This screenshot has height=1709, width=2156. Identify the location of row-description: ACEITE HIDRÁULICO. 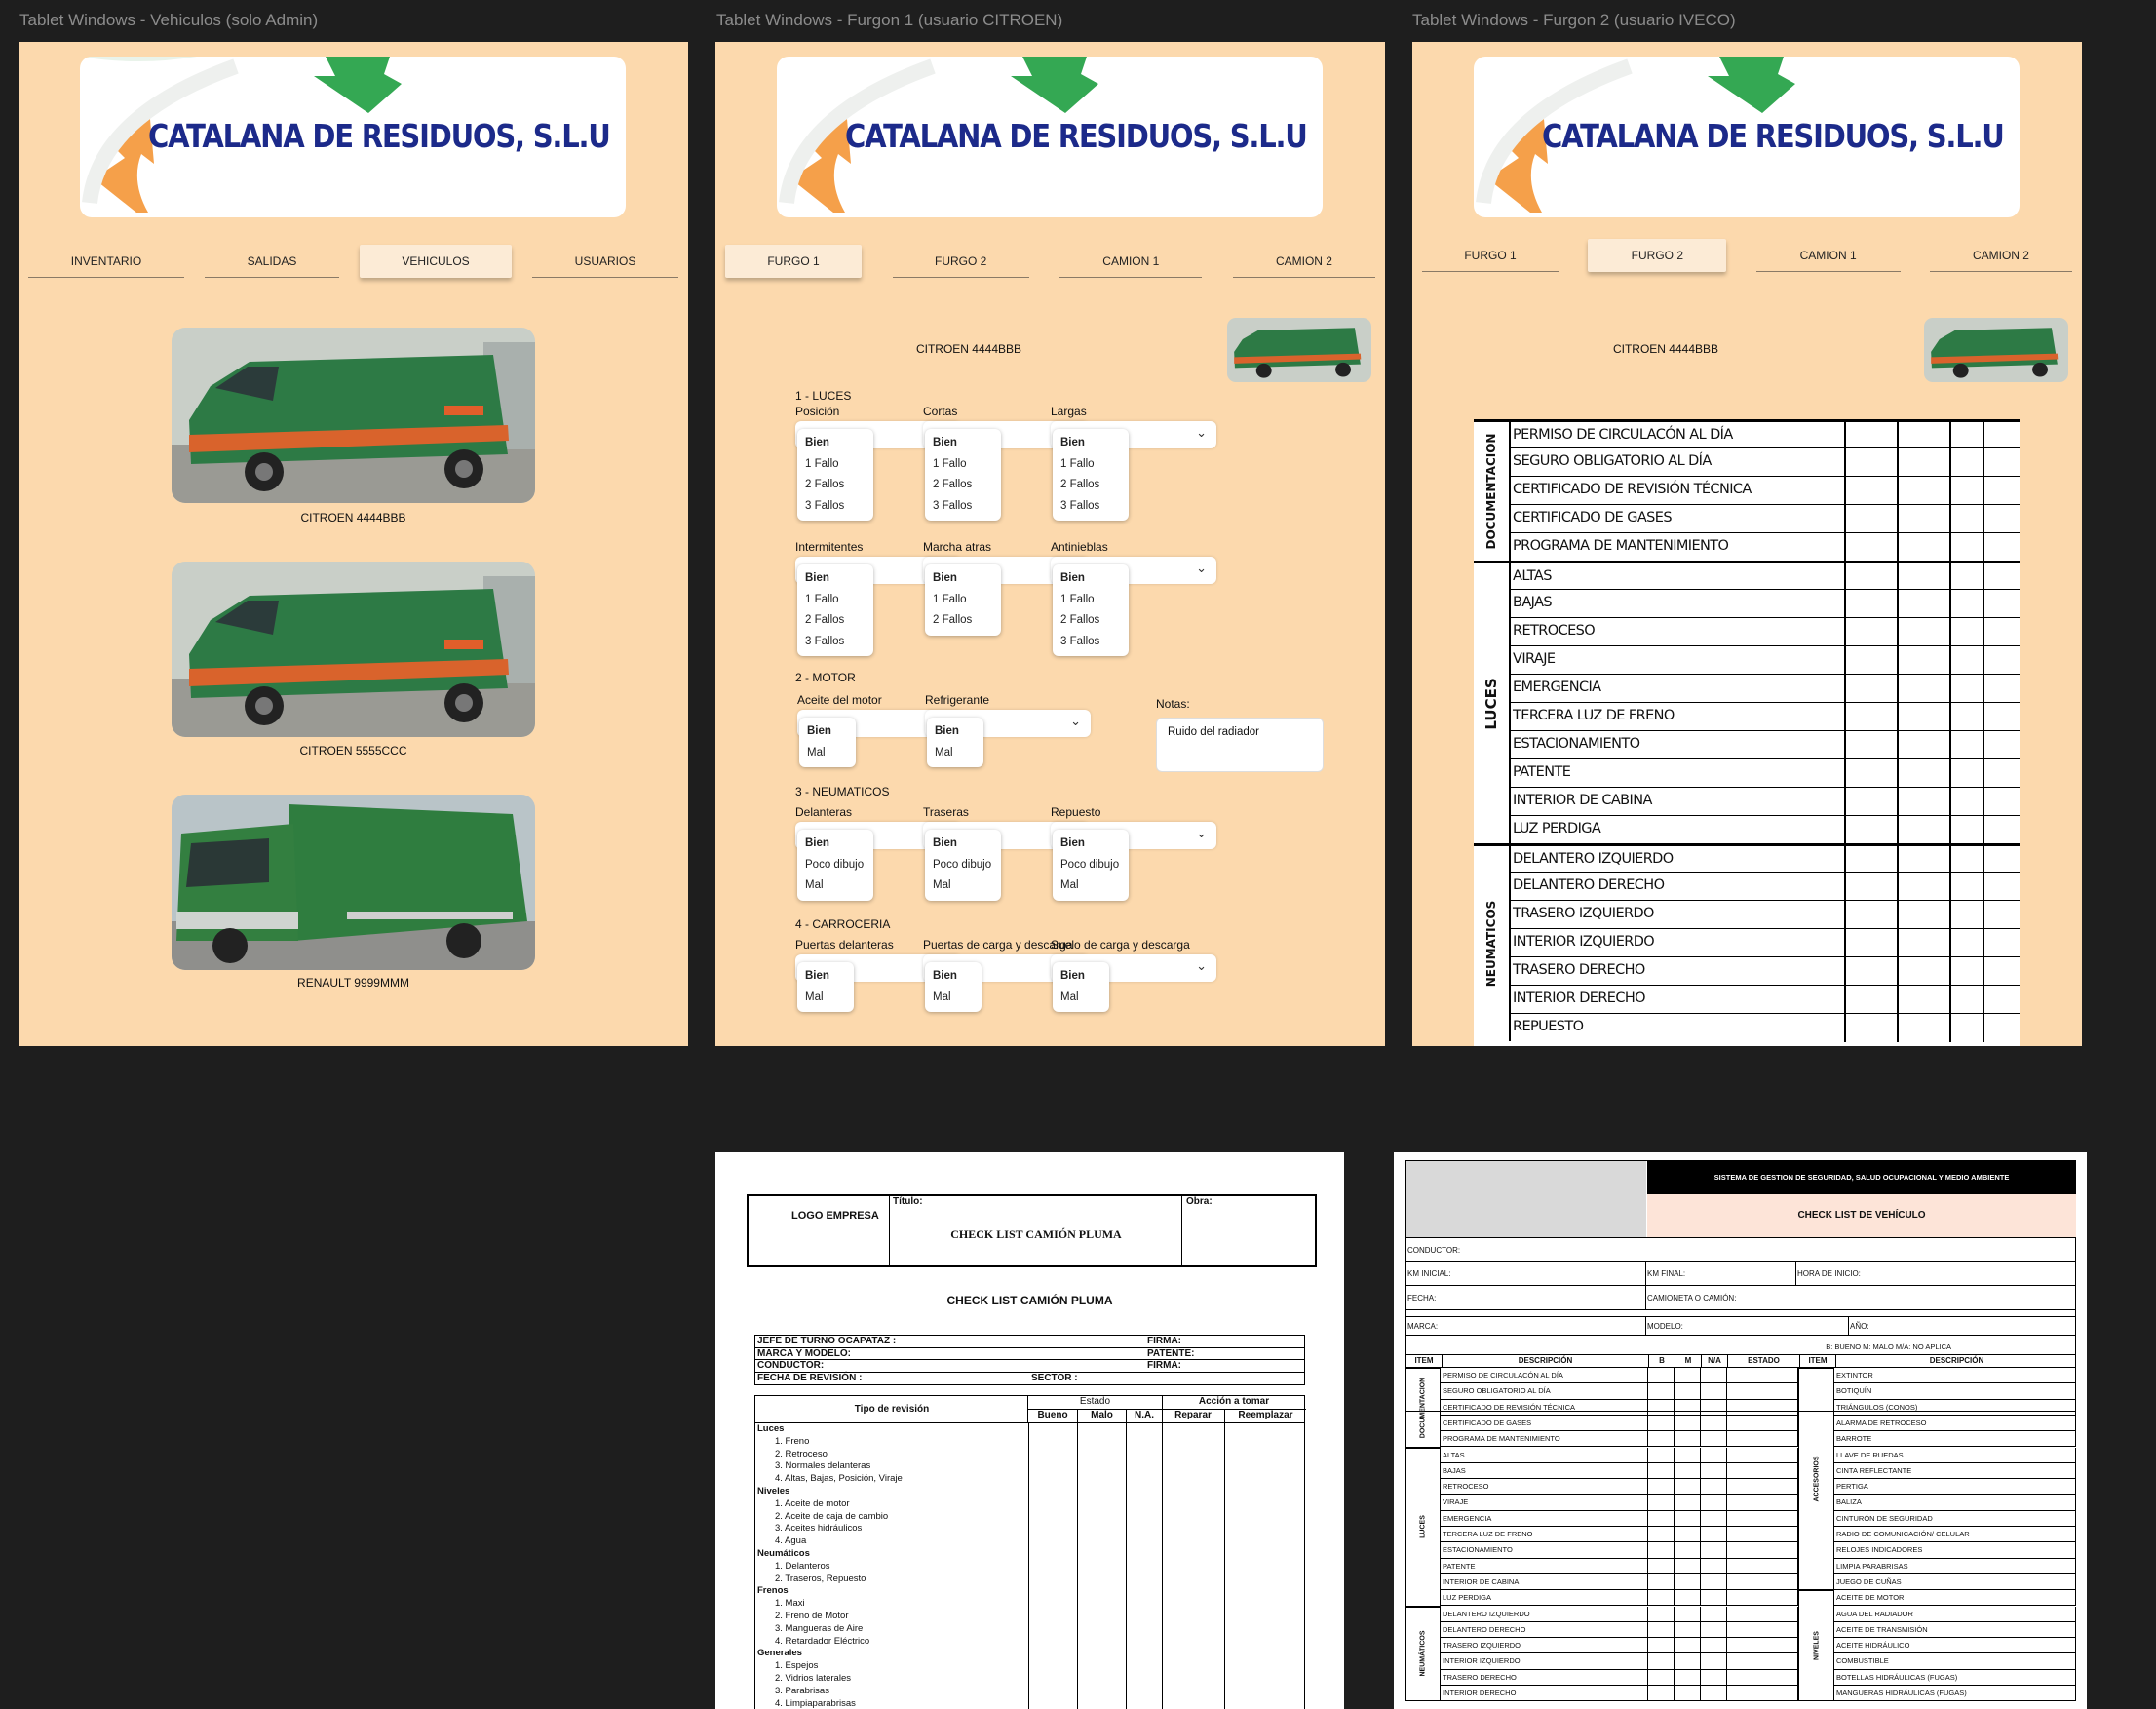
(1873, 1646).